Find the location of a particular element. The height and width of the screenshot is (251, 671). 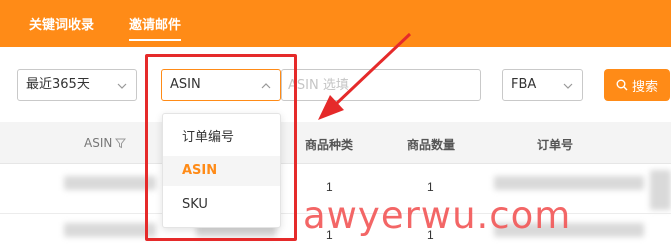

fulfillment-select: FBA is located at coordinates (542, 85).